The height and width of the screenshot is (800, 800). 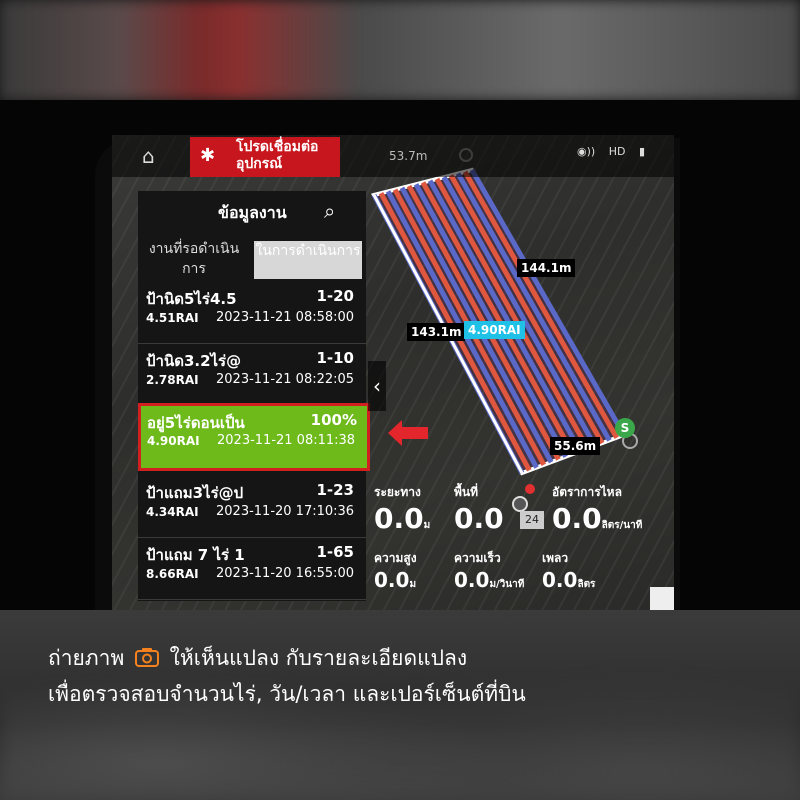 What do you see at coordinates (466, 492) in the screenshot?
I see `area-label: พื้นที่` at bounding box center [466, 492].